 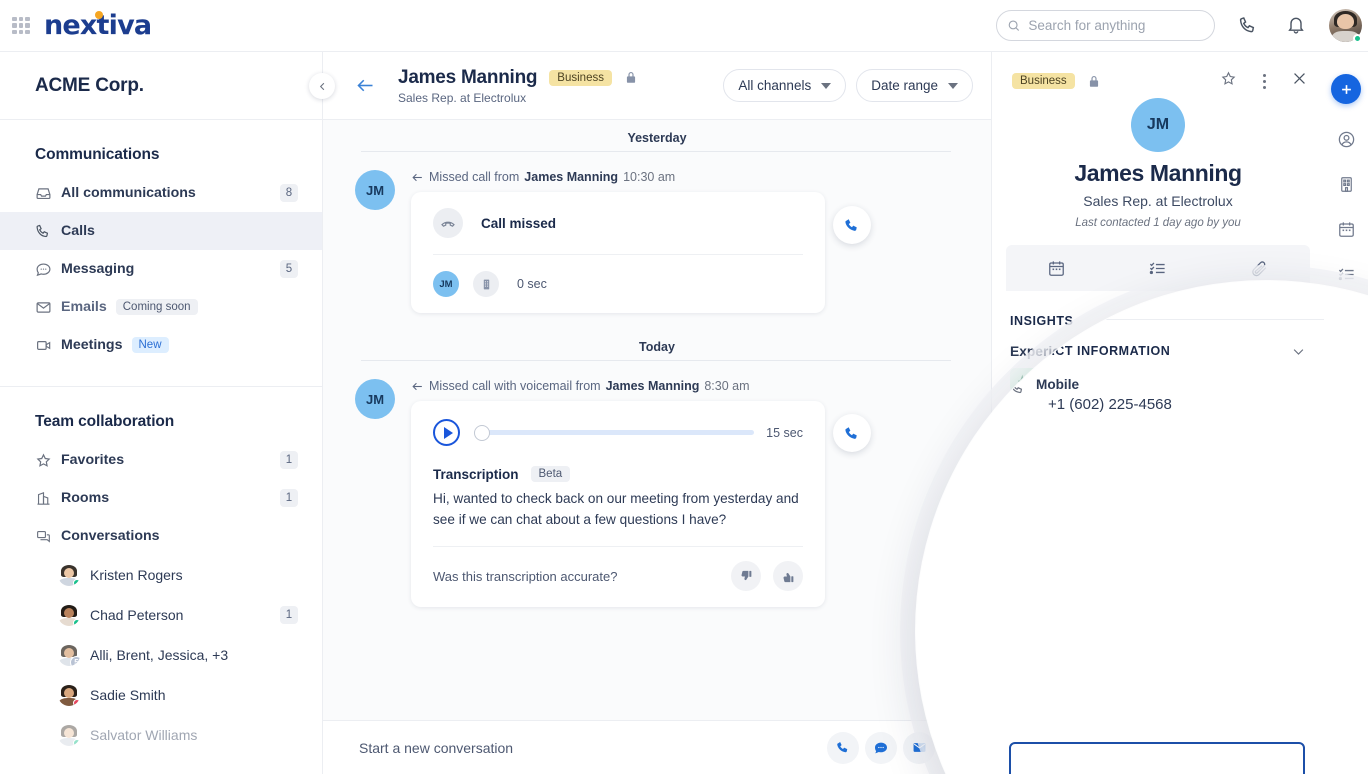 I want to click on message-meta-prefix: Missed call from, so click(x=474, y=177).